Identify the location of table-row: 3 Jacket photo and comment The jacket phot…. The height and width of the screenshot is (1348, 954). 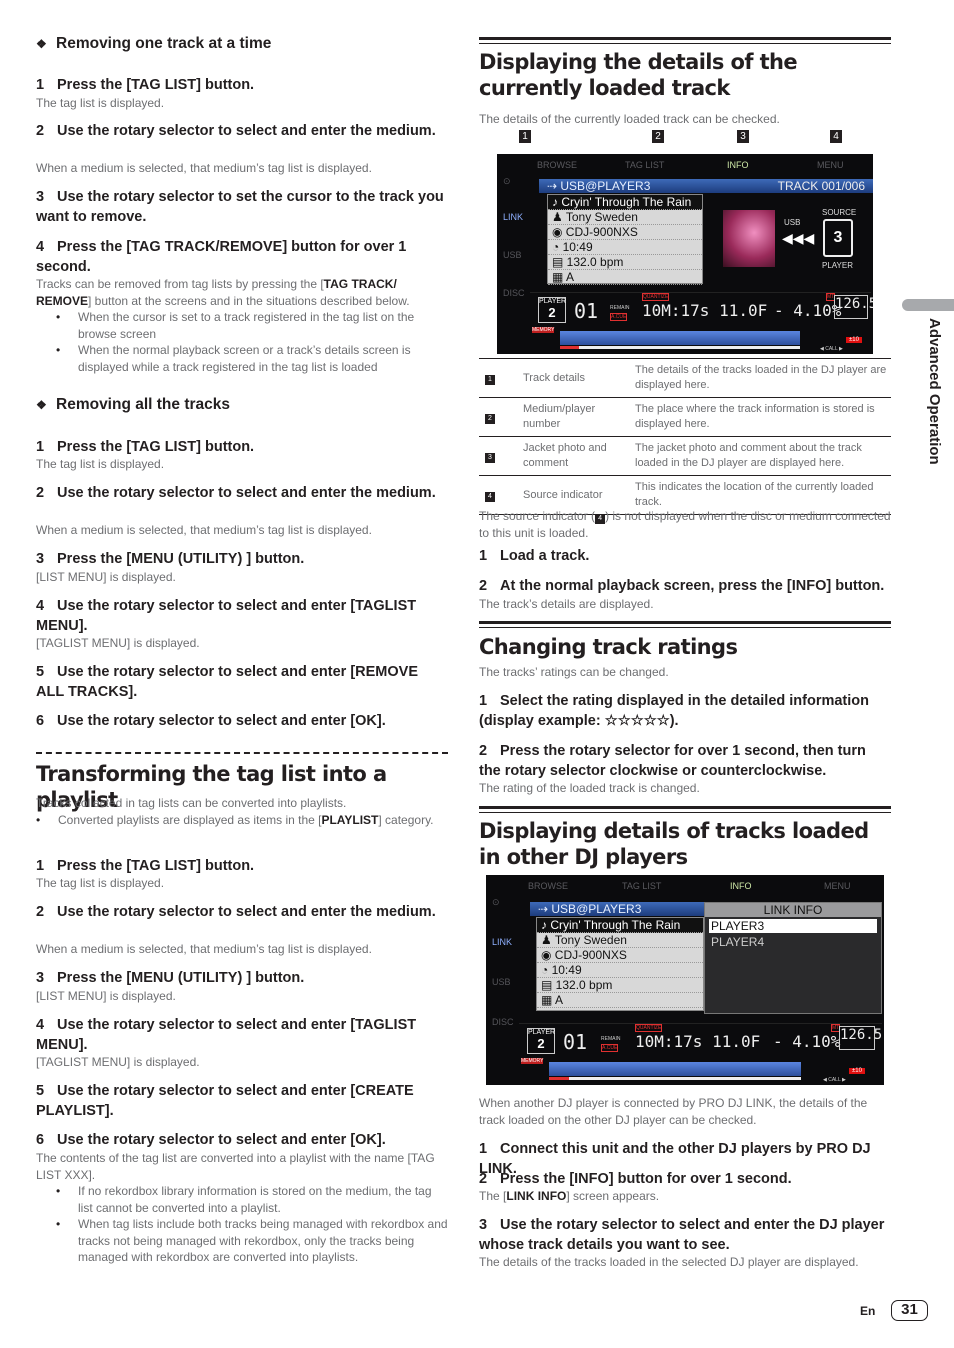
(685, 456).